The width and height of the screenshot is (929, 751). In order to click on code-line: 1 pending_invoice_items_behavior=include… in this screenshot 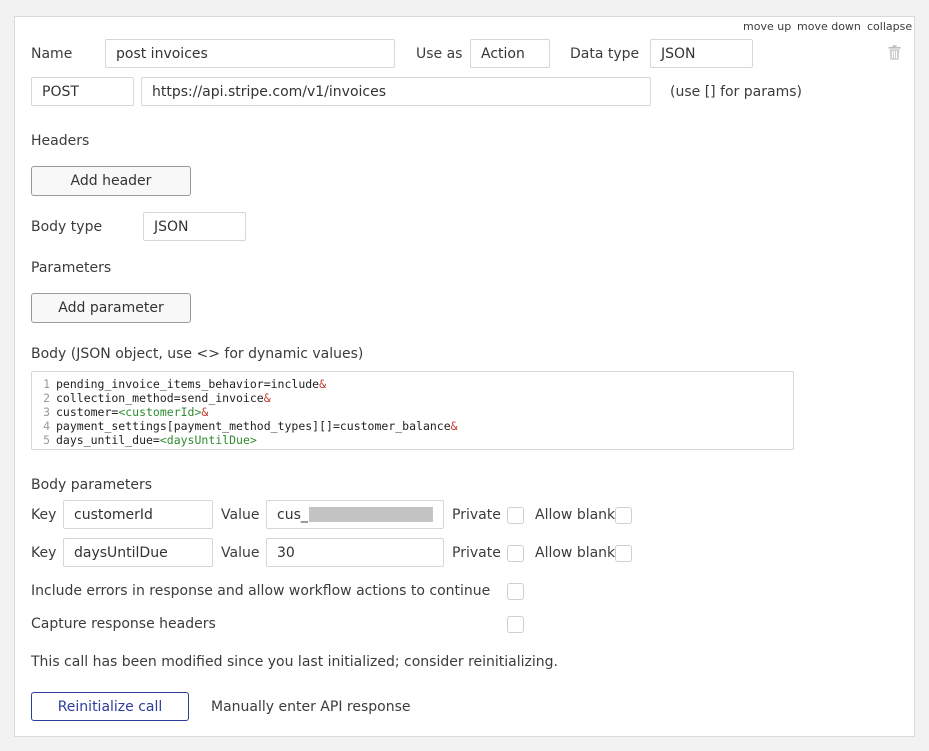, I will do `click(412, 384)`.